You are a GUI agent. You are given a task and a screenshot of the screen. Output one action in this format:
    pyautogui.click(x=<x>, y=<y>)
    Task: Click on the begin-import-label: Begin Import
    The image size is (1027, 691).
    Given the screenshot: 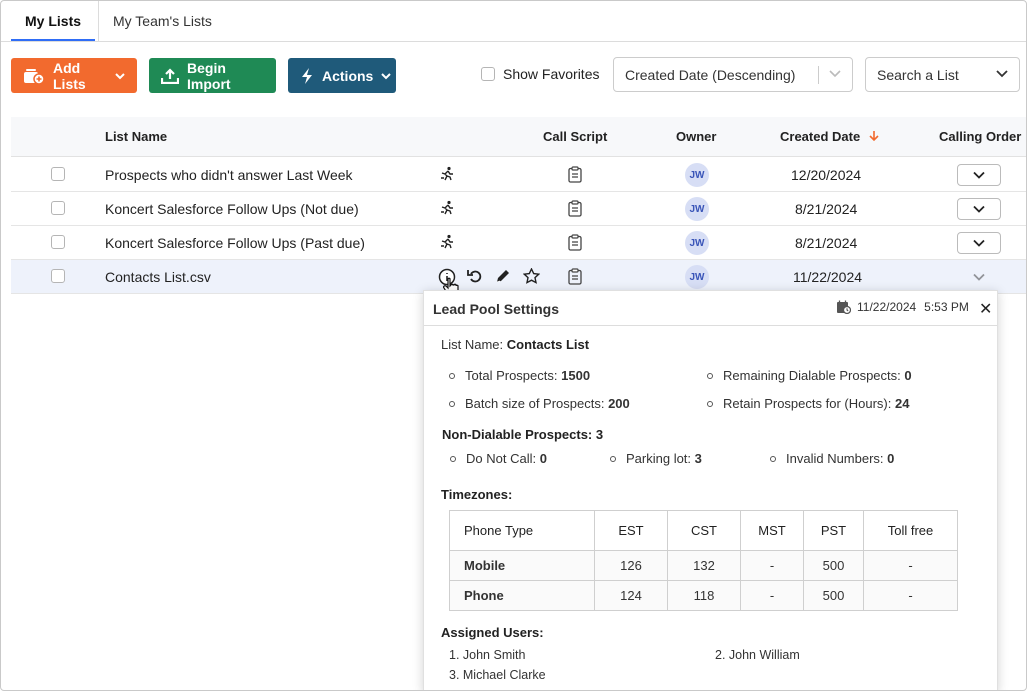 What is the action you would take?
    pyautogui.click(x=209, y=75)
    